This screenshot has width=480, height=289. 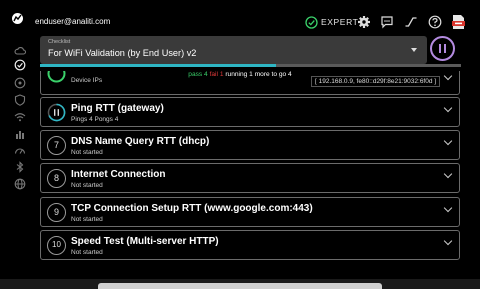 I want to click on test-number-badge: 7, so click(x=56, y=145).